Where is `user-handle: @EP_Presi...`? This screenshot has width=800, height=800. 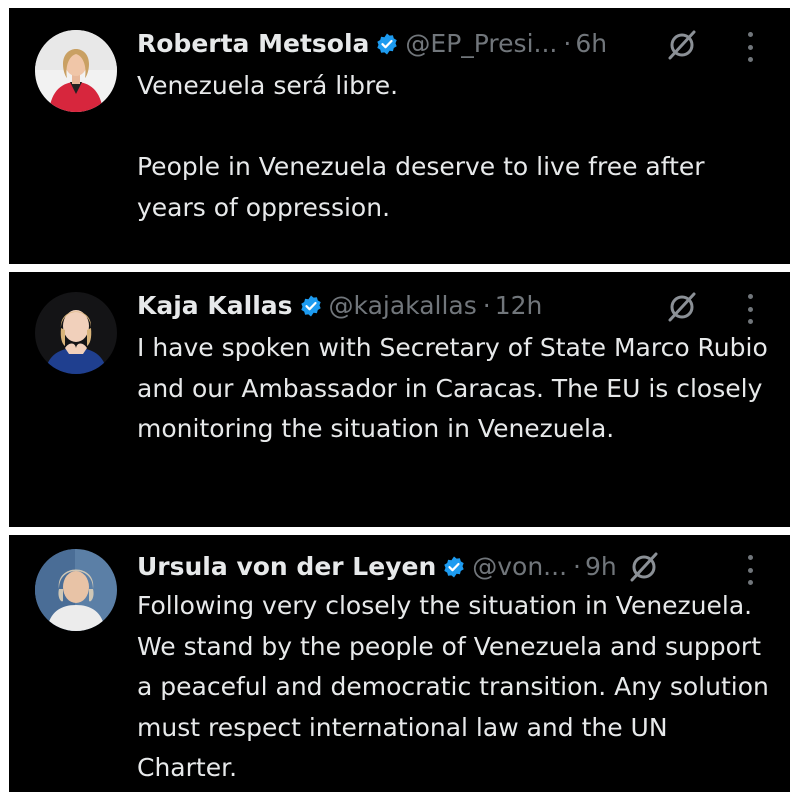 user-handle: @EP_Presi... is located at coordinates (481, 44).